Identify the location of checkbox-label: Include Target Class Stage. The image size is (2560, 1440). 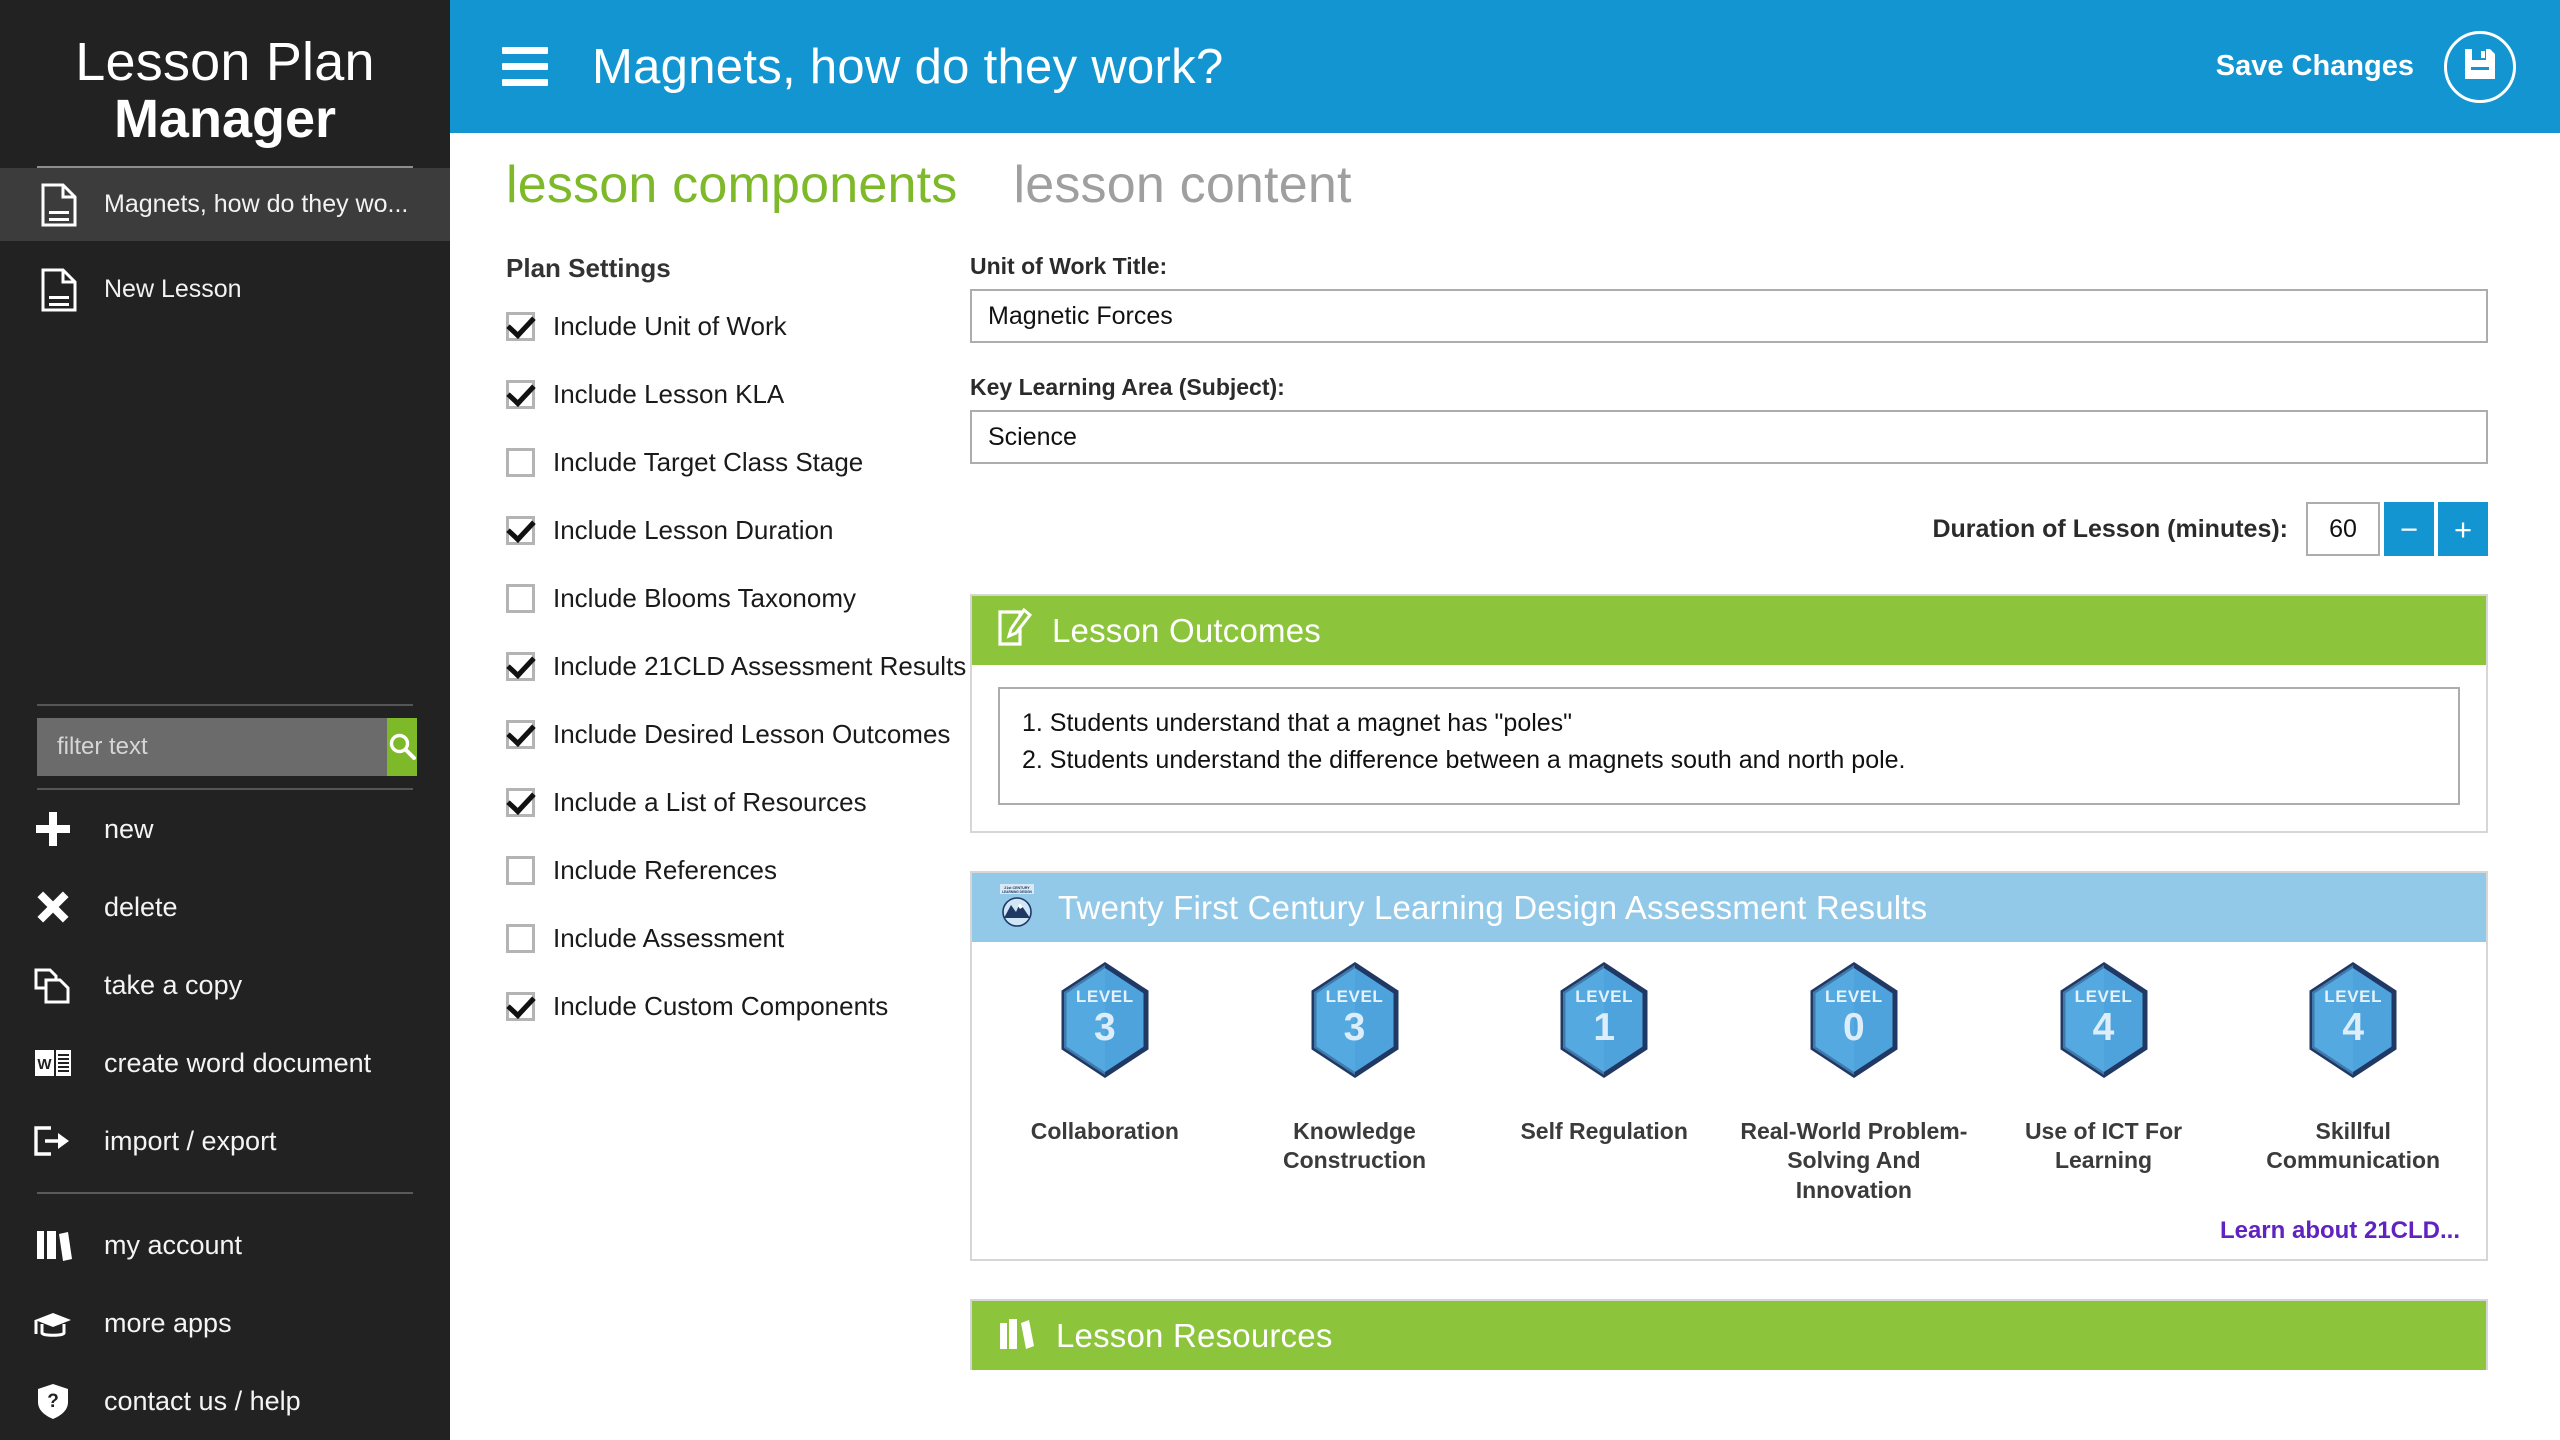
(708, 462).